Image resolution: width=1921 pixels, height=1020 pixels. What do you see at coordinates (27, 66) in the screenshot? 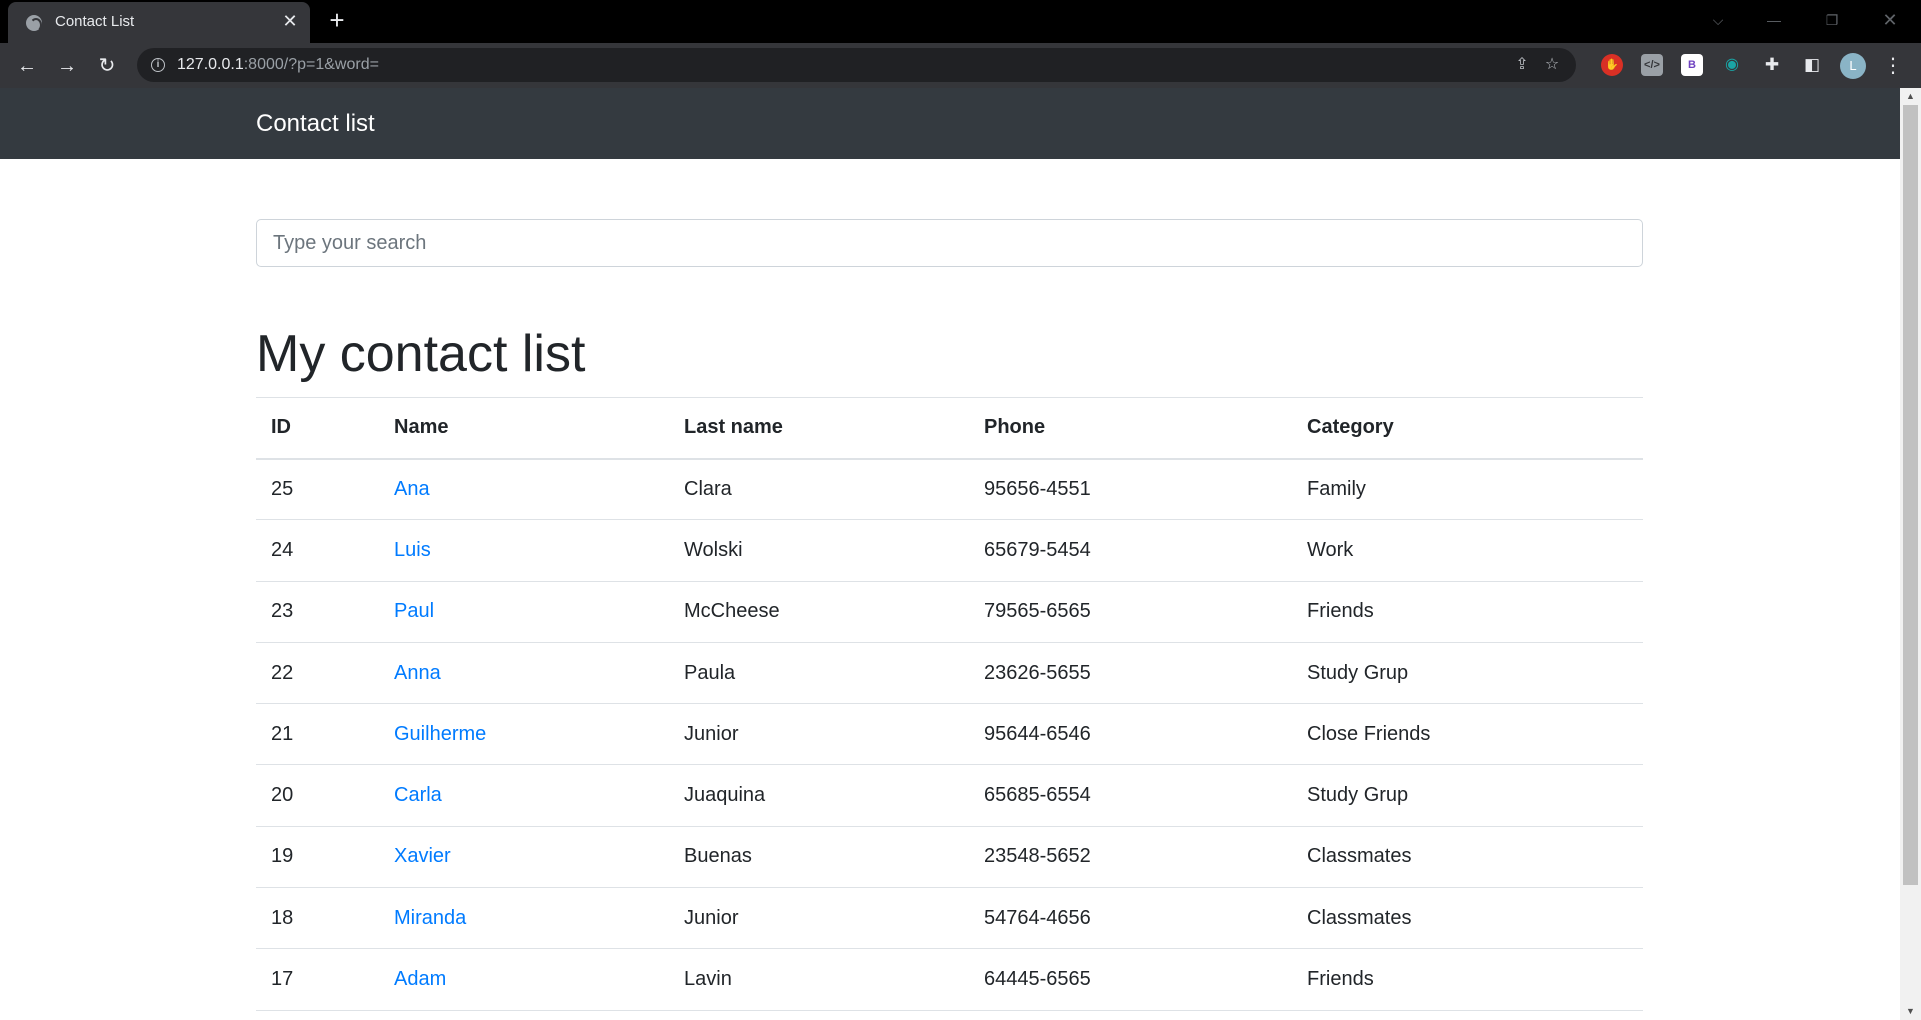
I see `back-icon: ←` at bounding box center [27, 66].